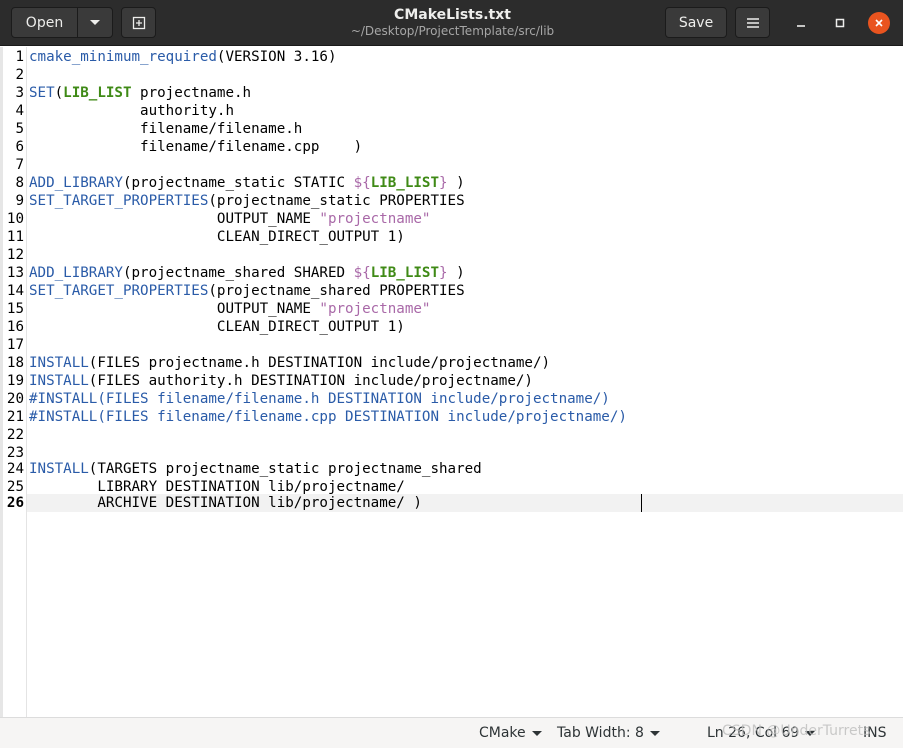  Describe the element at coordinates (19, 147) in the screenshot. I see `line-number: 6` at that location.